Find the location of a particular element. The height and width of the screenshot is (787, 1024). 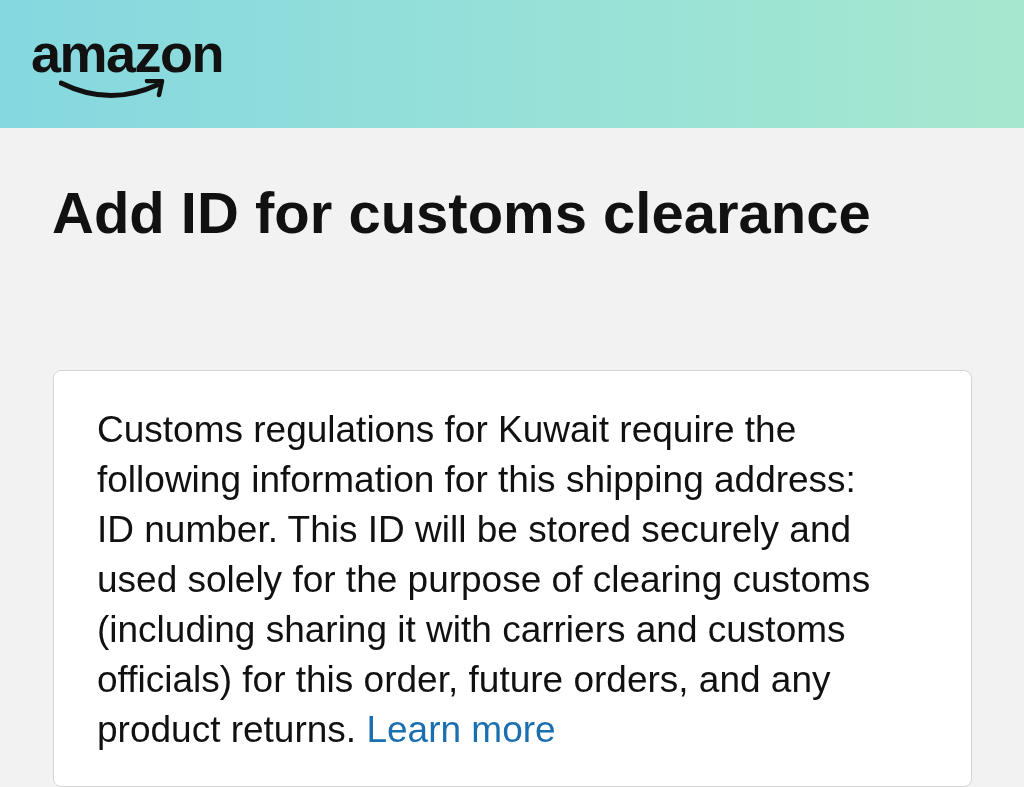

learn-more-link: Learn more is located at coordinates (461, 729).